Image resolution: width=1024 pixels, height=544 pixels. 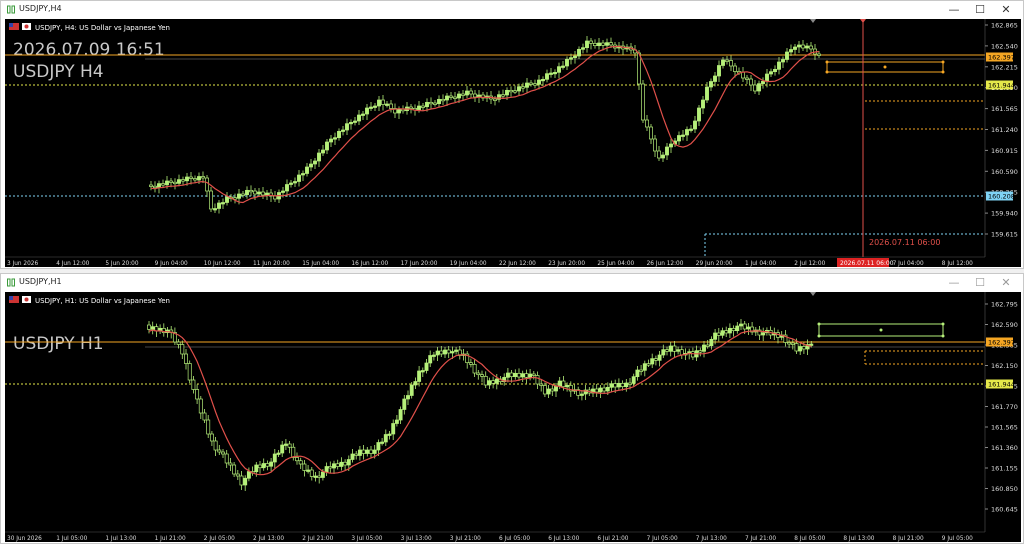 I want to click on time-axis-label: 8 Jul 05:00, so click(x=809, y=539).